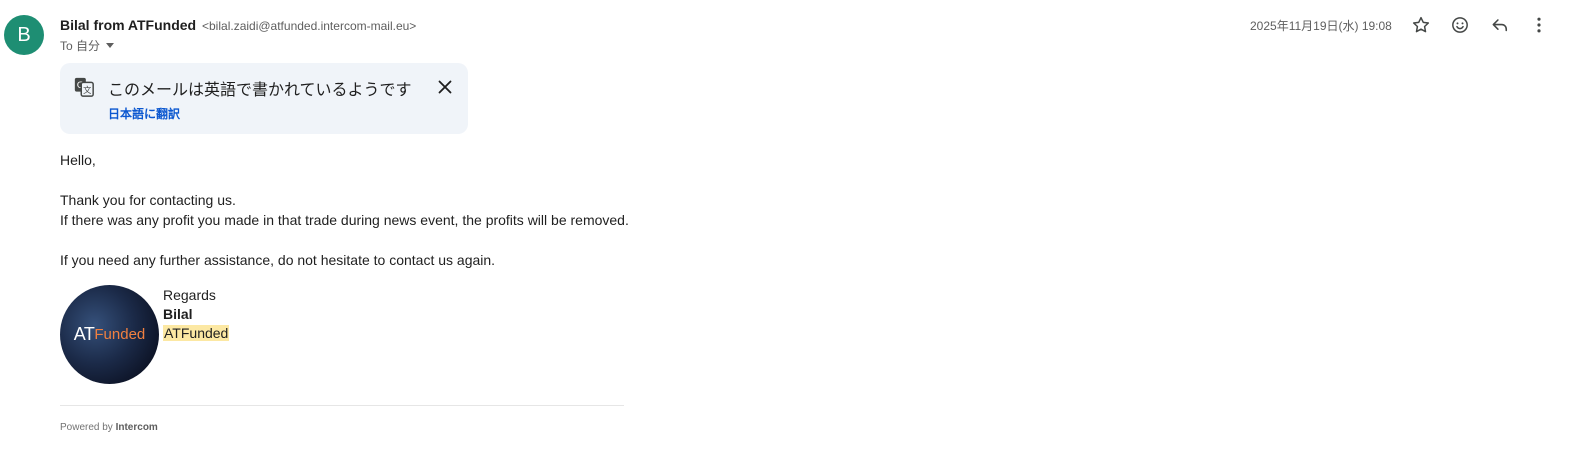 This screenshot has height=460, width=1583. I want to click on add-reaction-button, so click(1460, 25).